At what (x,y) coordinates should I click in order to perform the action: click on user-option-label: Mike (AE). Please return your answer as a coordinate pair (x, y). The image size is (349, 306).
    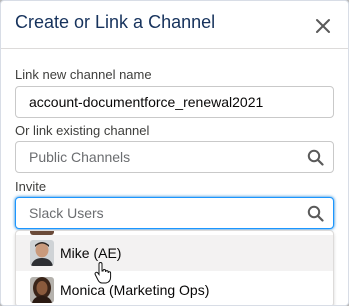
    Looking at the image, I should click on (91, 253).